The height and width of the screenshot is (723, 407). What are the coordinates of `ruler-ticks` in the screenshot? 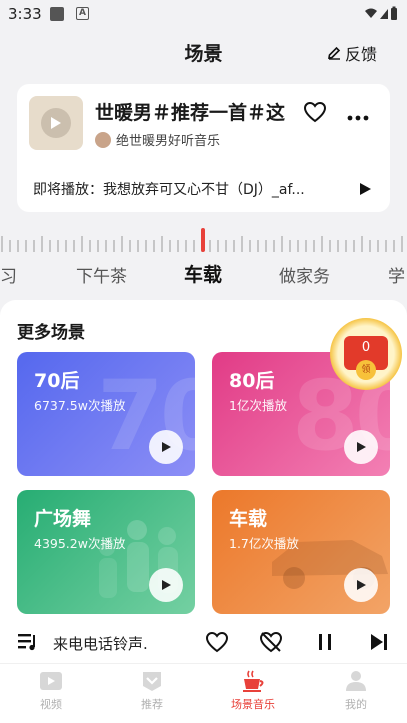 It's located at (202, 240).